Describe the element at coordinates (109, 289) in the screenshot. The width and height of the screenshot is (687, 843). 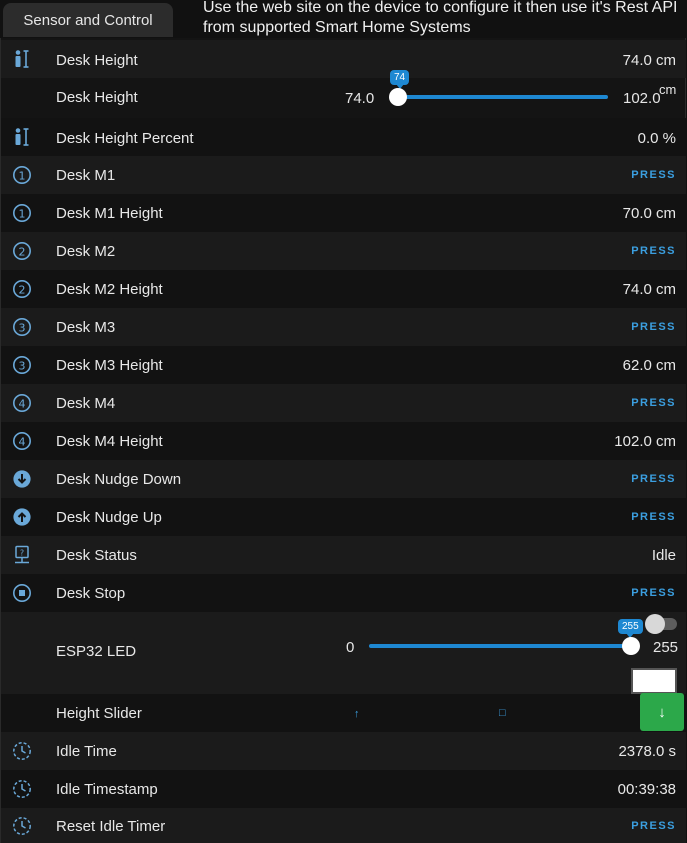
I see `row-label: Desk M2 Height` at that location.